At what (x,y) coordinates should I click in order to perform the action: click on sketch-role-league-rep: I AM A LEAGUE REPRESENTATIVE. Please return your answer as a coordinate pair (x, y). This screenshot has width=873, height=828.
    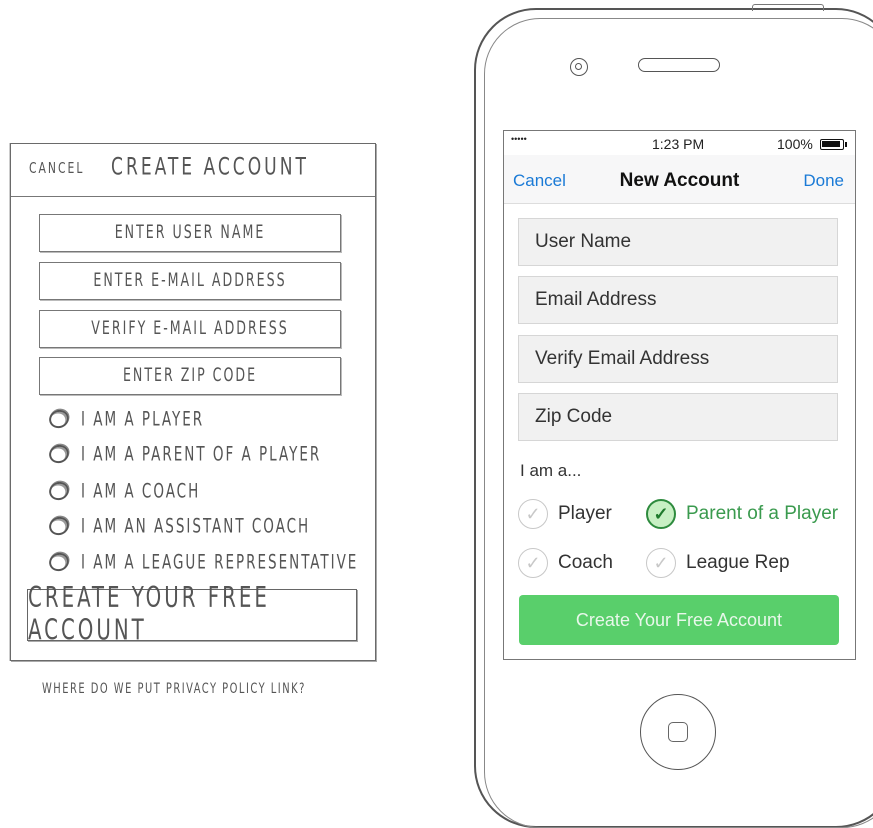
    Looking at the image, I should click on (202, 562).